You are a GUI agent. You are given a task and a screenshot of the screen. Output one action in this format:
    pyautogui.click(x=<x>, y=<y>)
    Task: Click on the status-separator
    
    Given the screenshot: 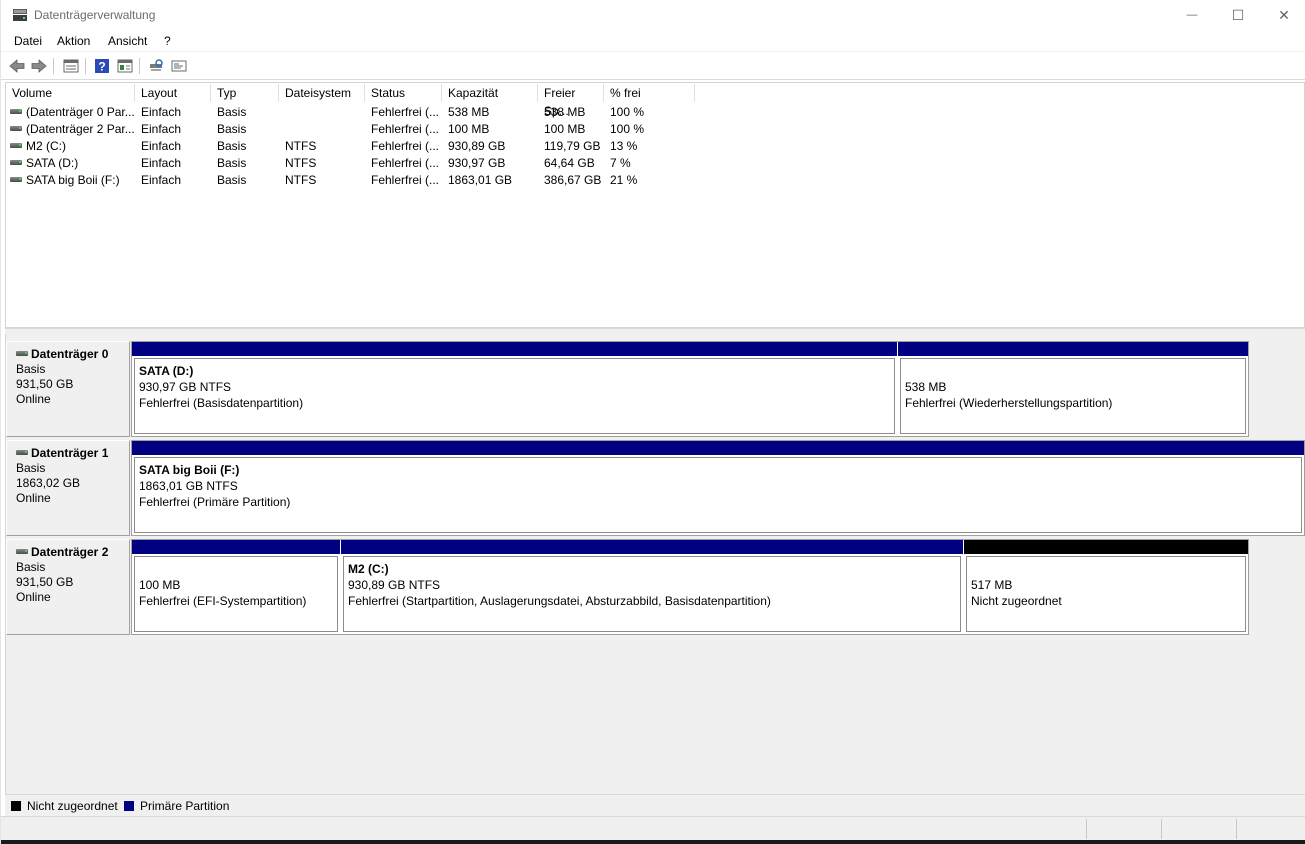 What is the action you would take?
    pyautogui.click(x=1236, y=829)
    